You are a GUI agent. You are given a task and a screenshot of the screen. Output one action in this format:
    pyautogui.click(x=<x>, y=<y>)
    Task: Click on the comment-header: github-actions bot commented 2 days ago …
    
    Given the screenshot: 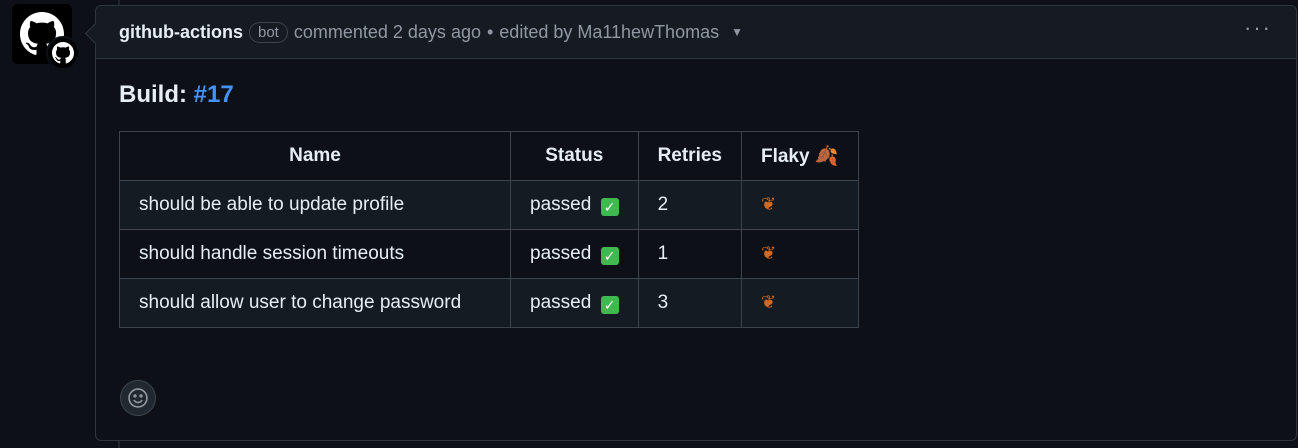 What is the action you would take?
    pyautogui.click(x=696, y=32)
    